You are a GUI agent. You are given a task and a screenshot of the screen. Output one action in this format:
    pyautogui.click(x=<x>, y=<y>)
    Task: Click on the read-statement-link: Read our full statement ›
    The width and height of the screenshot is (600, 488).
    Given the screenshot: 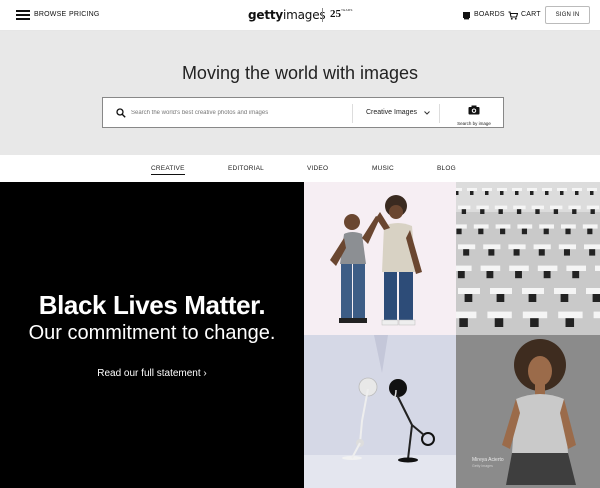 What is the action you would take?
    pyautogui.click(x=152, y=373)
    